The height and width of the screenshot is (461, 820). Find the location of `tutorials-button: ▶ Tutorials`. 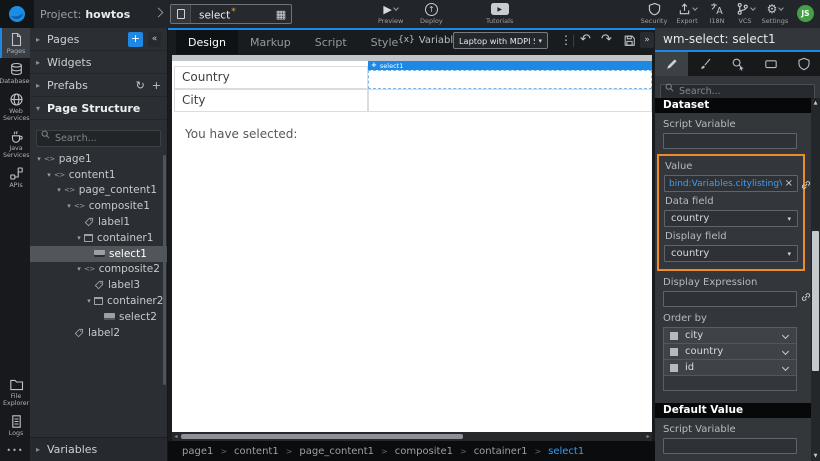

tutorials-button: ▶ Tutorials is located at coordinates (499, 13).